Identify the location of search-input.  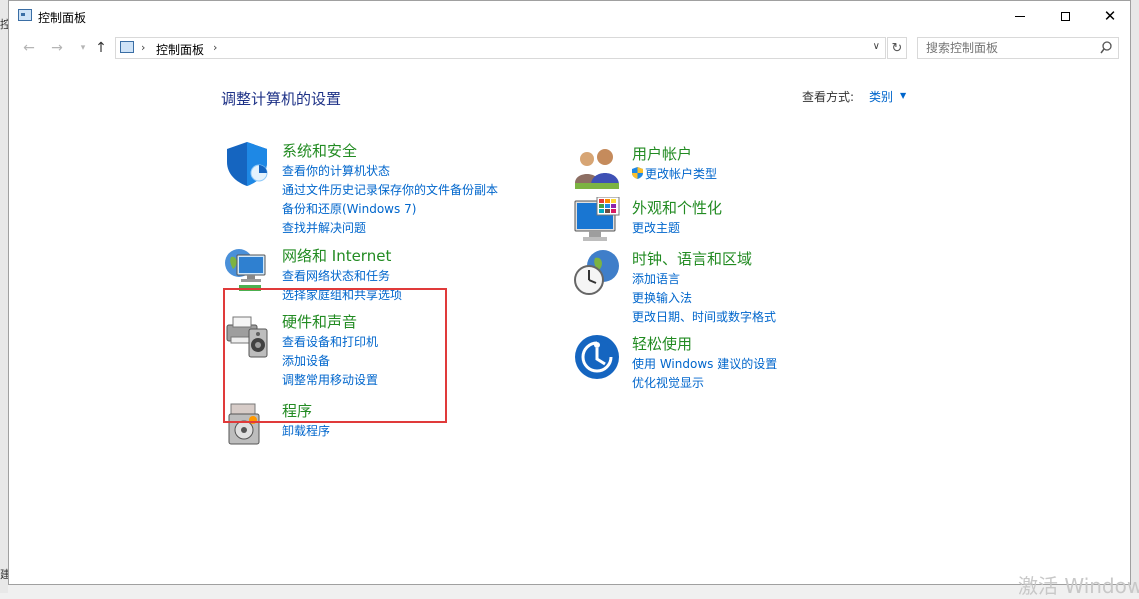
(1009, 48).